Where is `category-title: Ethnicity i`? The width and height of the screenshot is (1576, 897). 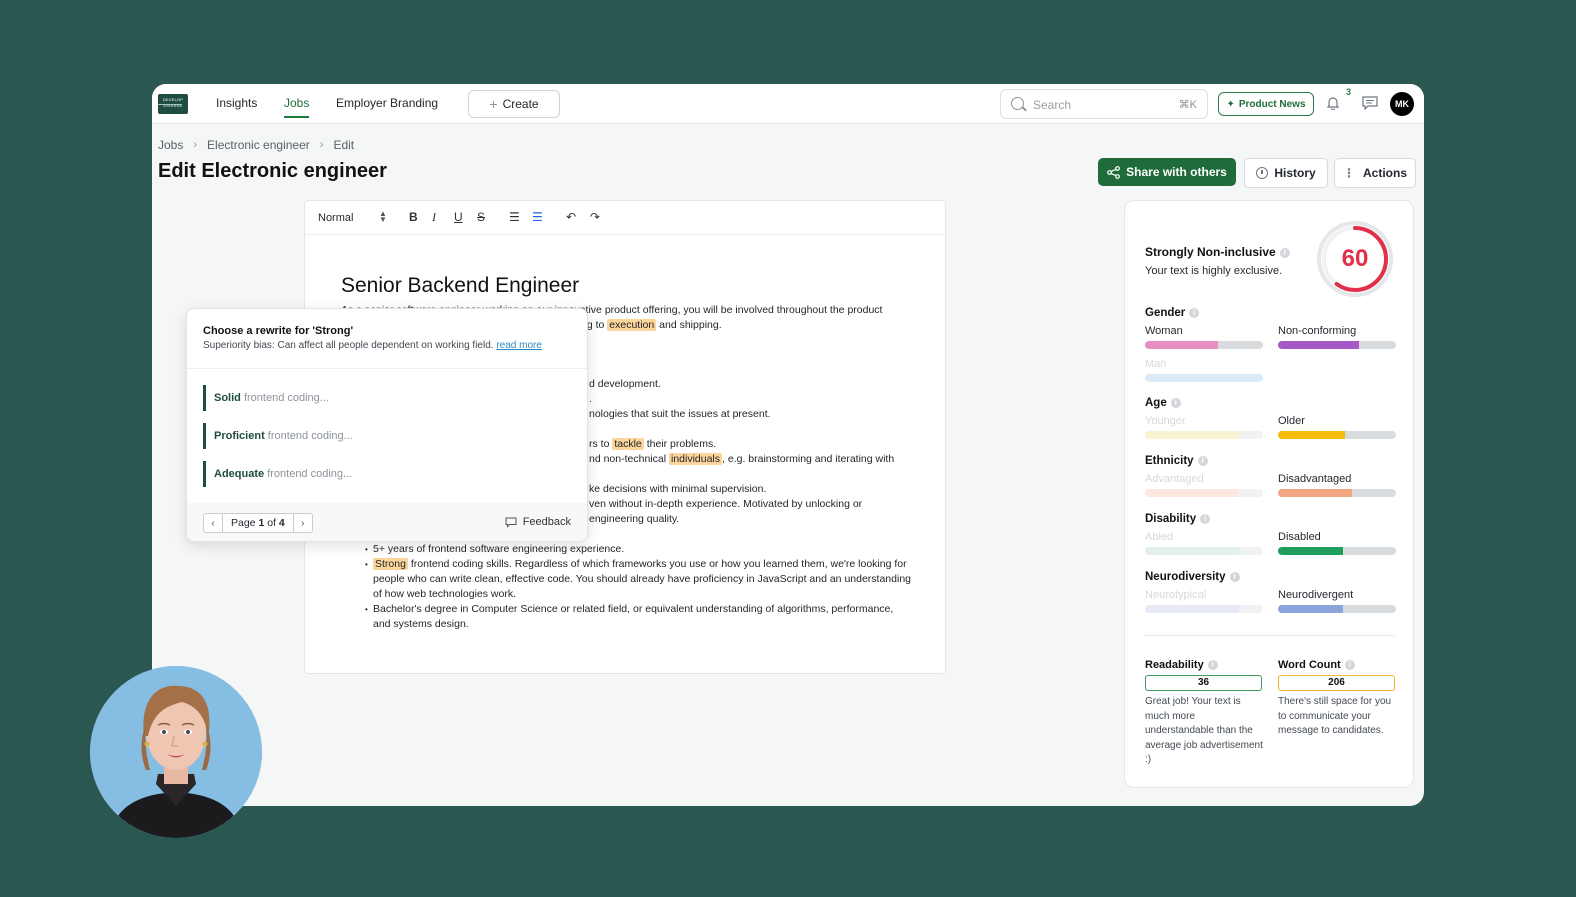
category-title: Ethnicity i is located at coordinates (1176, 461).